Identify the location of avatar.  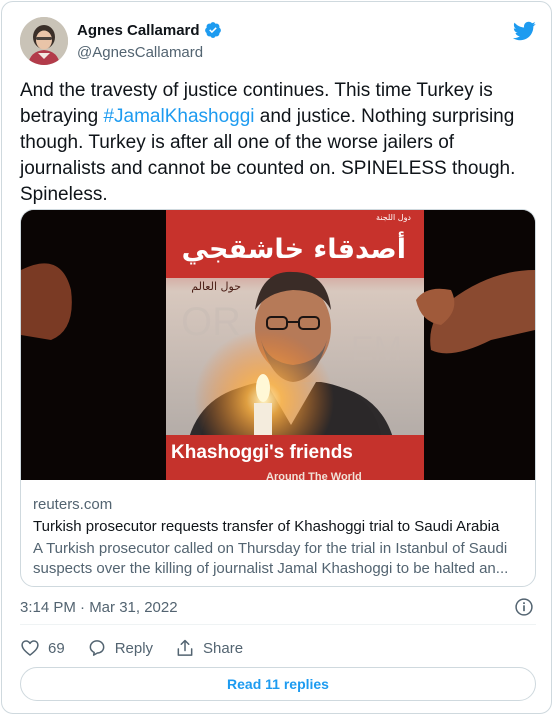
(44, 41).